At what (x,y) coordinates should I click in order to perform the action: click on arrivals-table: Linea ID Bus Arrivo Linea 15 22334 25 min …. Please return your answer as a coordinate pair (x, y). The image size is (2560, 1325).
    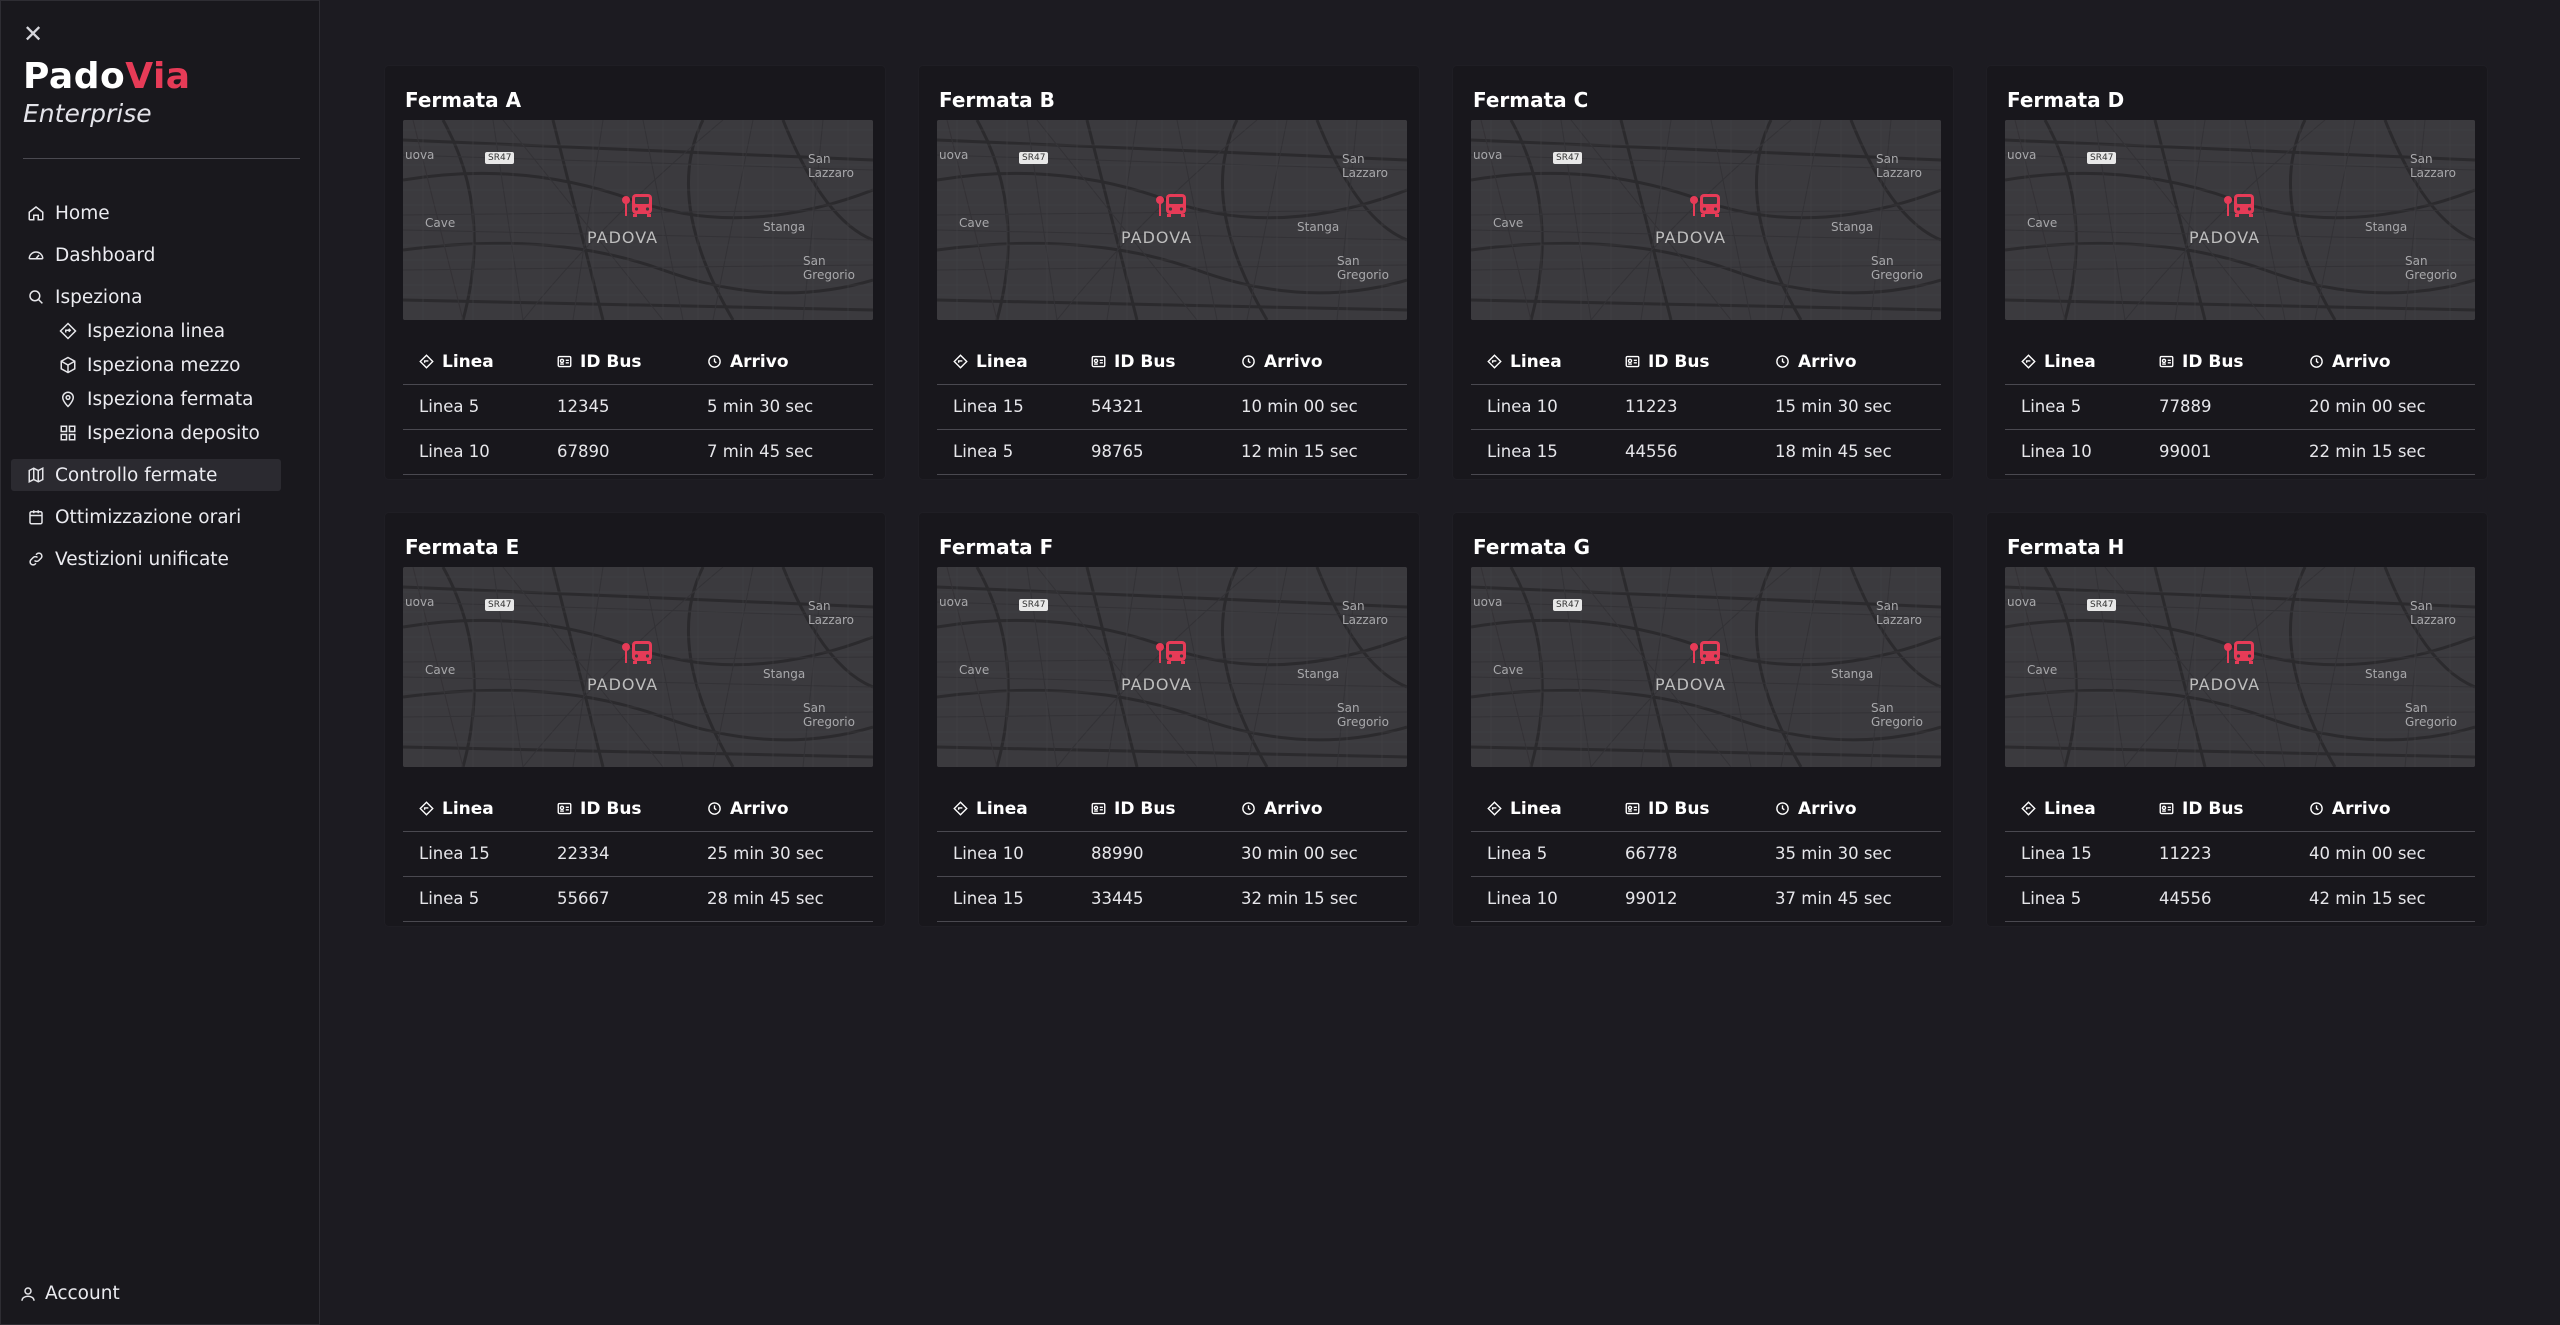
    Looking at the image, I should click on (638, 854).